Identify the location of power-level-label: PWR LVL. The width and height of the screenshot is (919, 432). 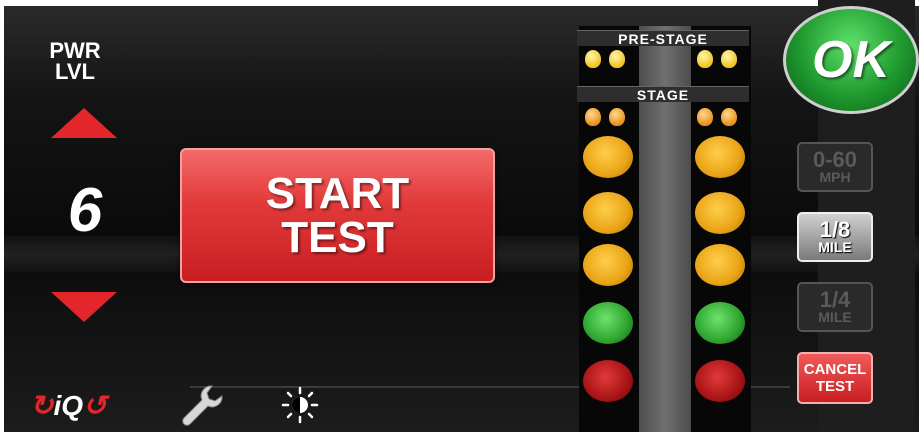
(75, 61).